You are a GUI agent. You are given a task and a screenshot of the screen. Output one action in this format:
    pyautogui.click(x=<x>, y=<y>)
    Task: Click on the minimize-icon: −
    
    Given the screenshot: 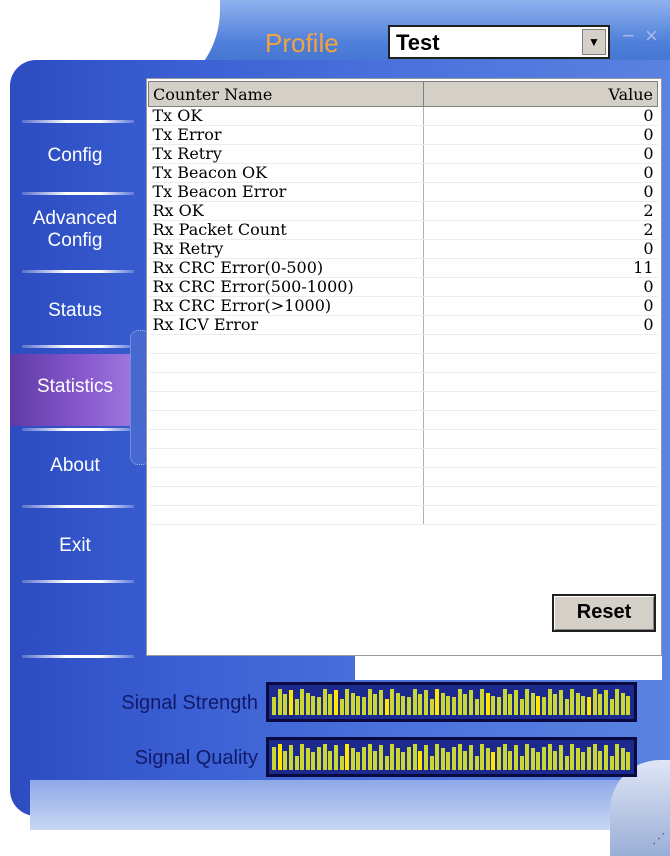 What is the action you would take?
    pyautogui.click(x=628, y=36)
    